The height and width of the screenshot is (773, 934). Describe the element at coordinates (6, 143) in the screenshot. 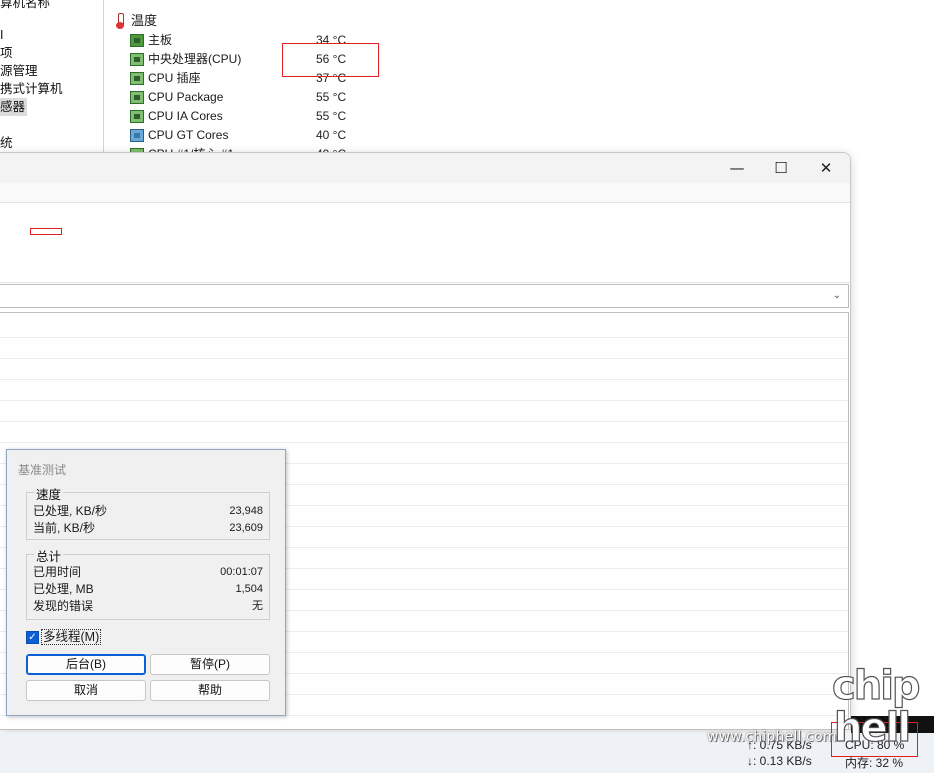

I see `nav-item-system: 统` at that location.